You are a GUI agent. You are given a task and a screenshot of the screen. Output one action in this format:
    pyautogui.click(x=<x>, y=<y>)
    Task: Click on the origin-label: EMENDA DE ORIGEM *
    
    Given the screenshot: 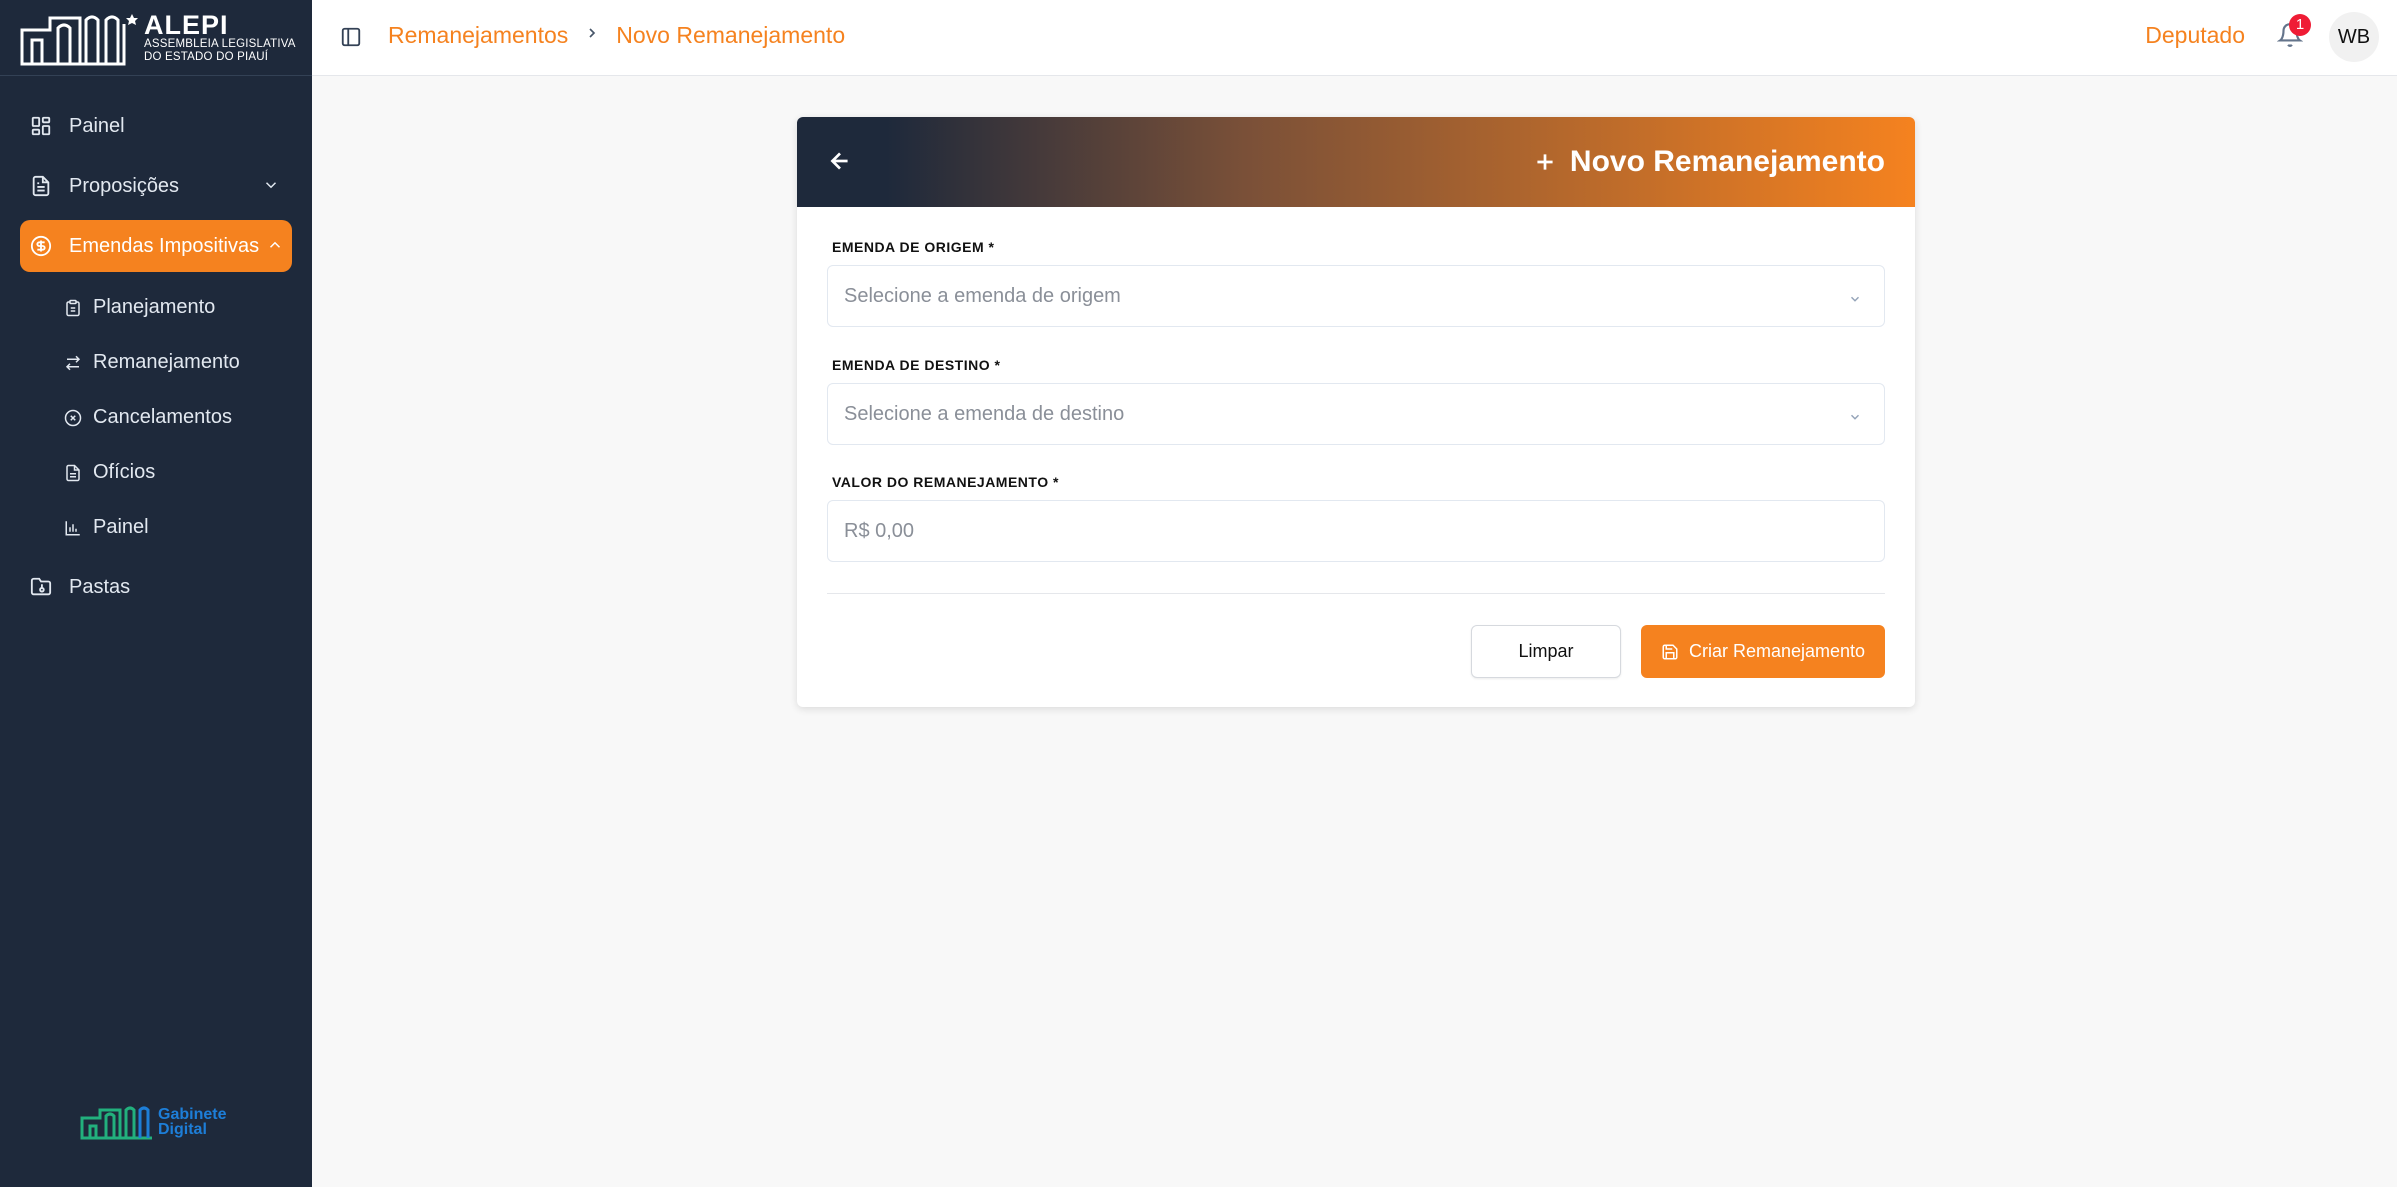 What is the action you would take?
    pyautogui.click(x=913, y=247)
    